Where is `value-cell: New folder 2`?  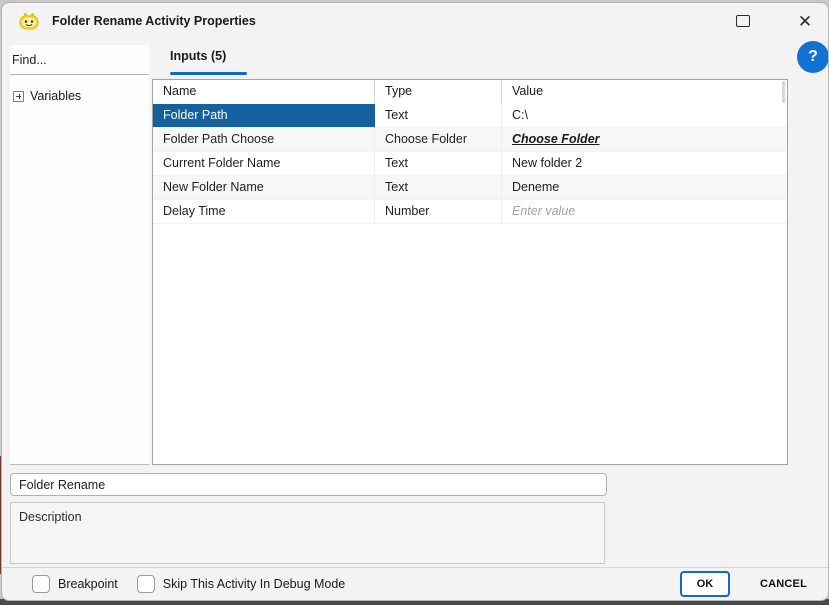
value-cell: New folder 2 is located at coordinates (644, 164).